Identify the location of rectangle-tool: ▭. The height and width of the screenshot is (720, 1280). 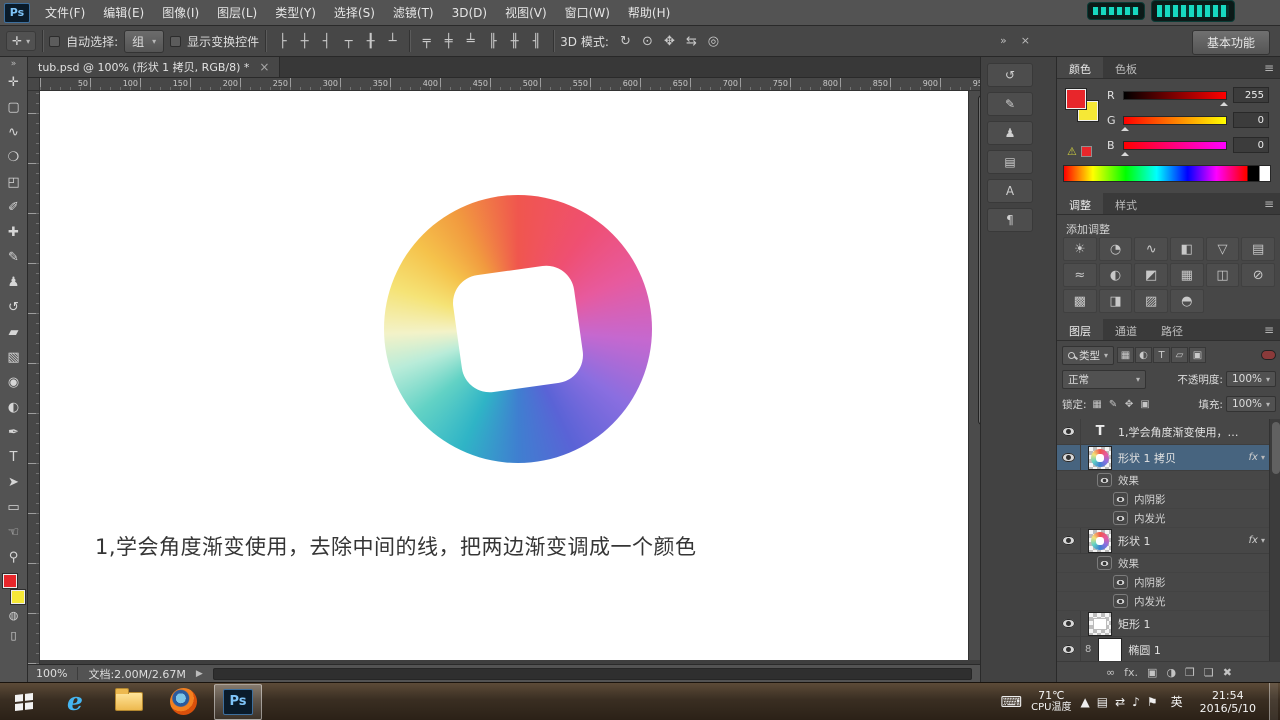
(14, 507).